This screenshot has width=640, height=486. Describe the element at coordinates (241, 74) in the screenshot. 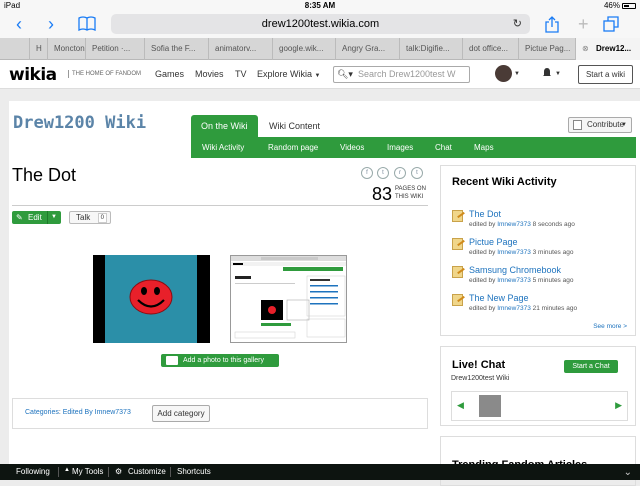

I see `nav-tv: TV` at that location.